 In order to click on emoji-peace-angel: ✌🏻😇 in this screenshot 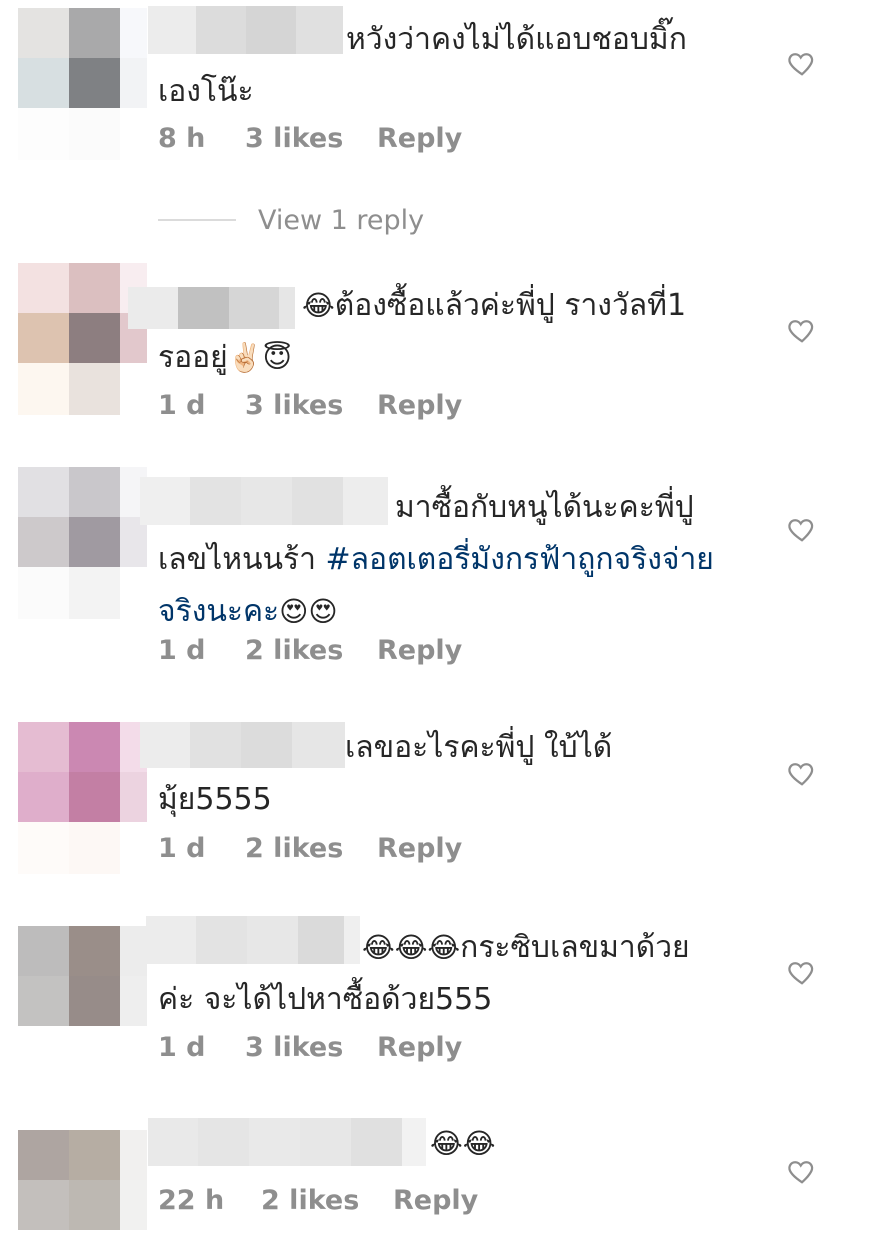, I will do `click(259, 357)`.